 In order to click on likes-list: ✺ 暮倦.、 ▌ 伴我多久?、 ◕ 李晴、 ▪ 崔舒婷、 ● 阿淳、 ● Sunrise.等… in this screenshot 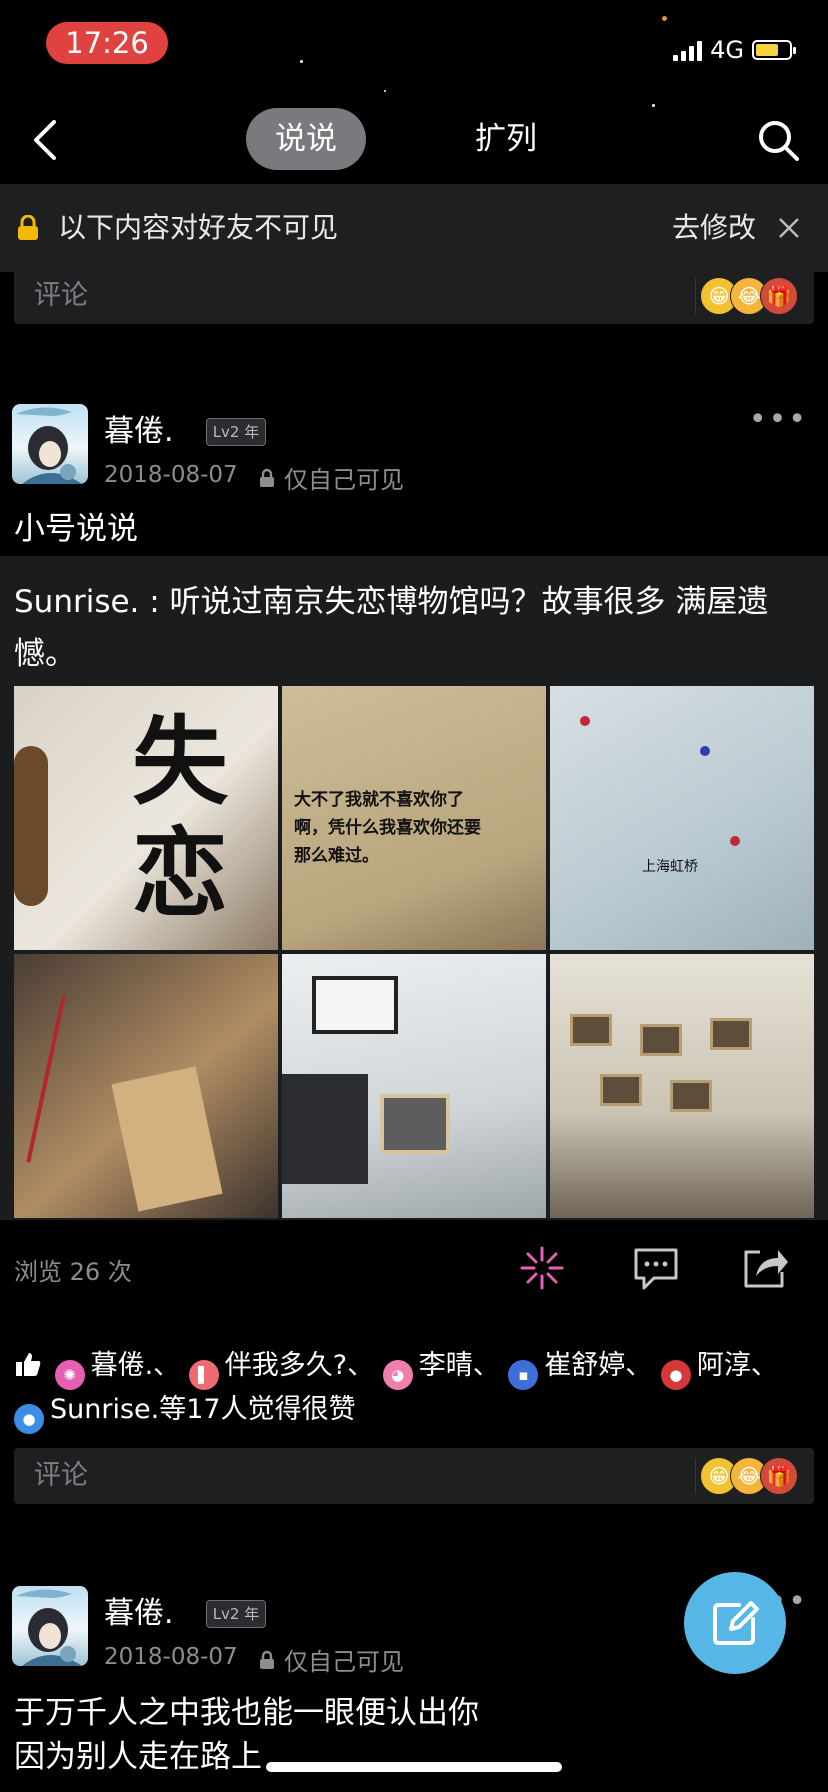, I will do `click(414, 1390)`.